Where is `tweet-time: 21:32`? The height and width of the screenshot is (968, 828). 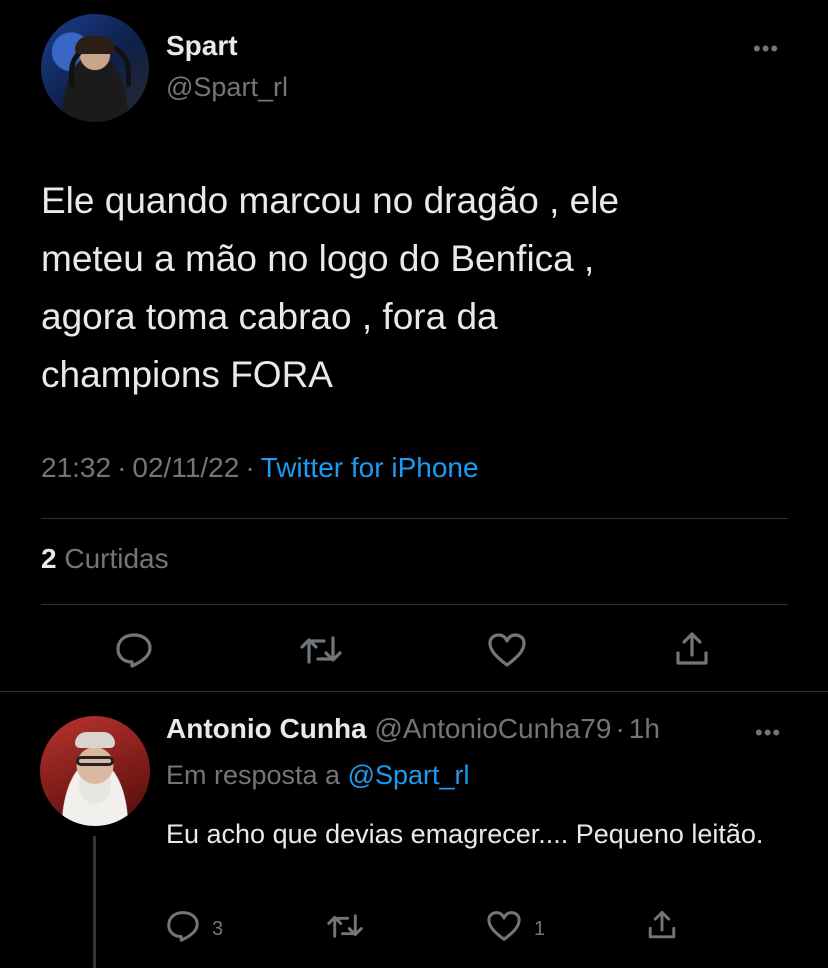 tweet-time: 21:32 is located at coordinates (76, 467).